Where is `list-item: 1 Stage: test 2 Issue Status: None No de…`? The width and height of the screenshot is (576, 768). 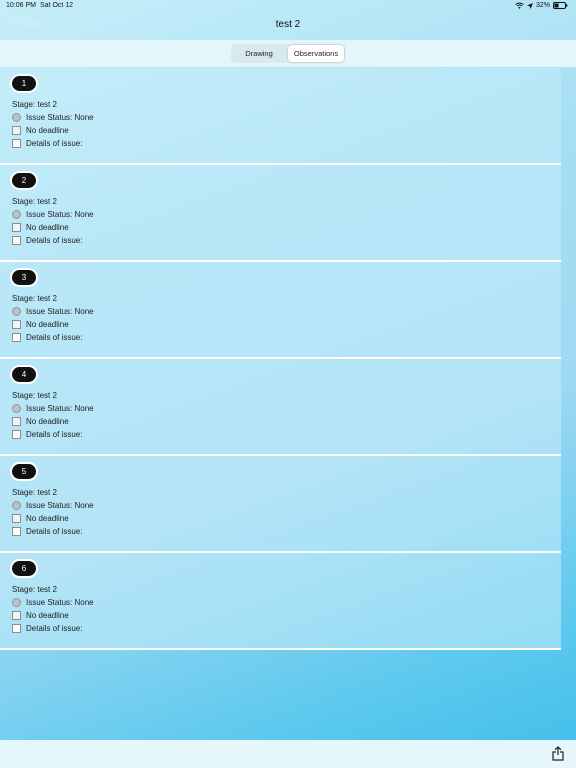
list-item: 1 Stage: test 2 Issue Status: None No de… is located at coordinates (280, 116).